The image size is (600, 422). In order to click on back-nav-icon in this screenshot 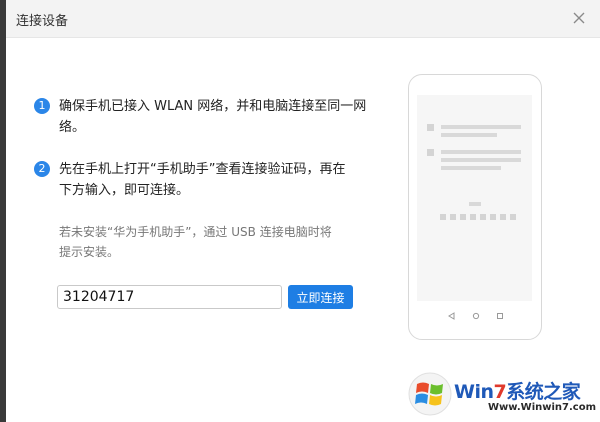, I will do `click(451, 316)`.